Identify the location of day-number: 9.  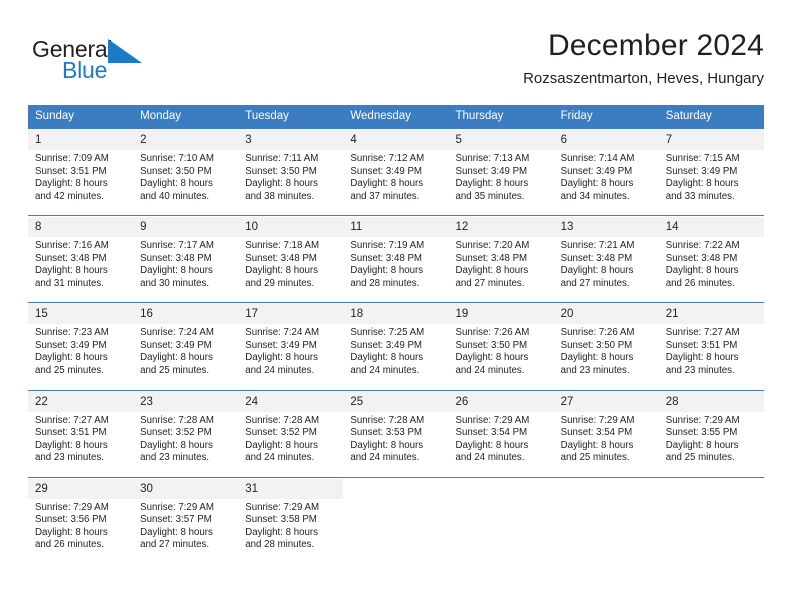
(186, 227).